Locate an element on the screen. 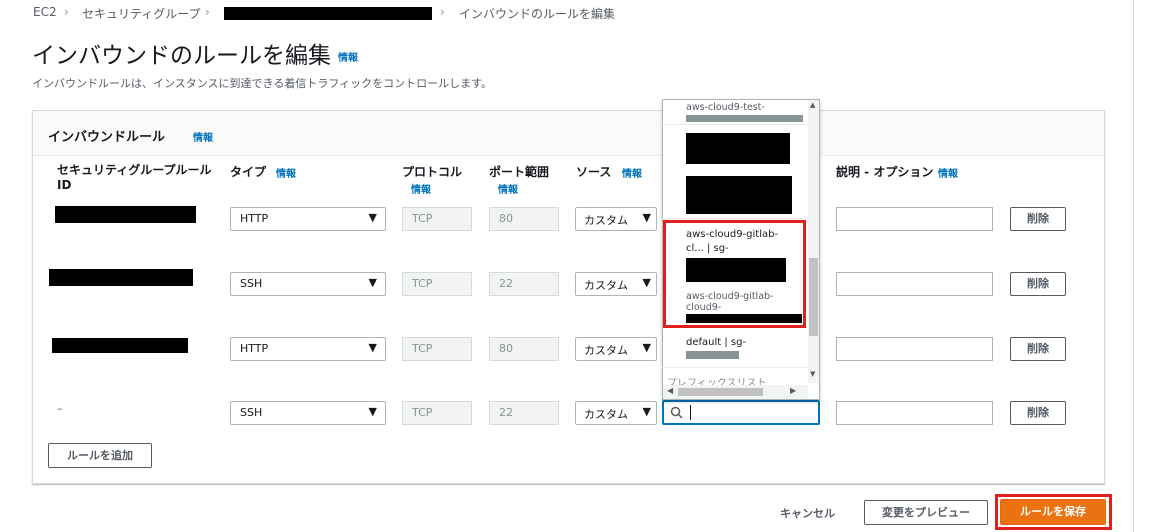 The height and width of the screenshot is (532, 1160). dropdown-item-label: aws-cloud9-test- is located at coordinates (725, 108).